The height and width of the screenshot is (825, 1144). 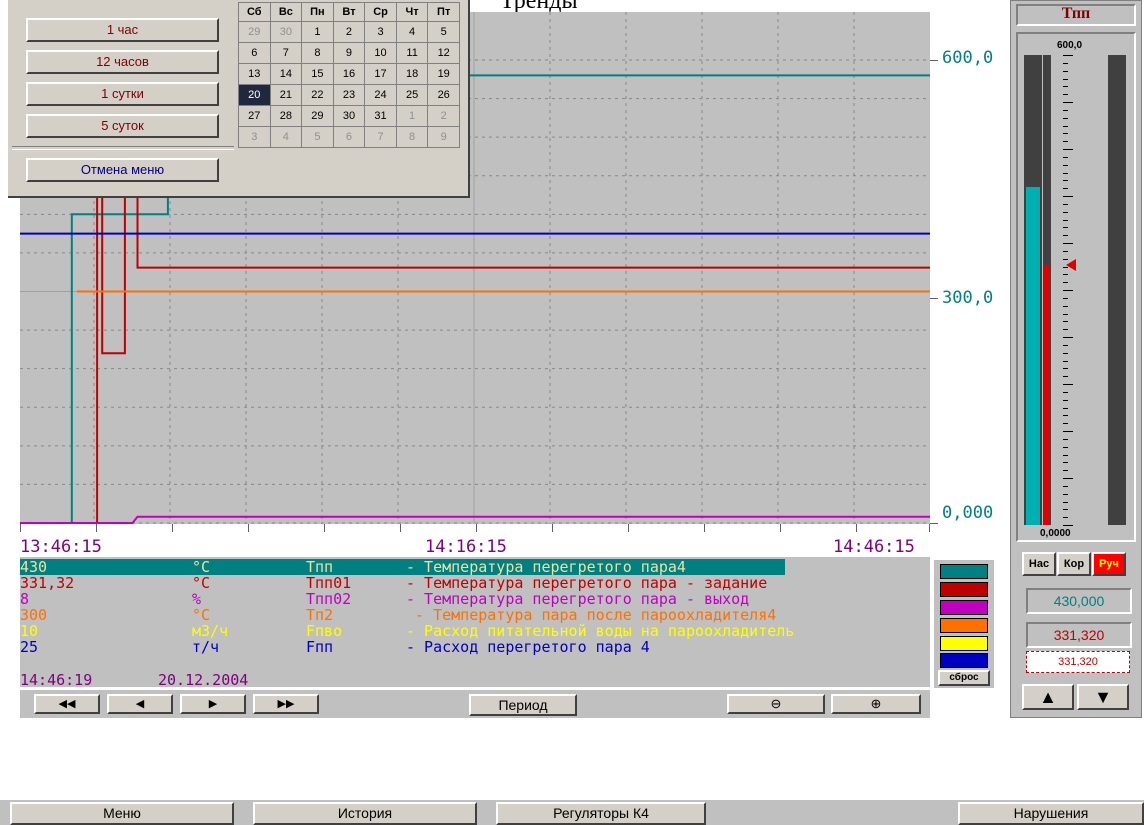 What do you see at coordinates (122, 30) in the screenshot?
I see `period-1h-button: 1 час` at bounding box center [122, 30].